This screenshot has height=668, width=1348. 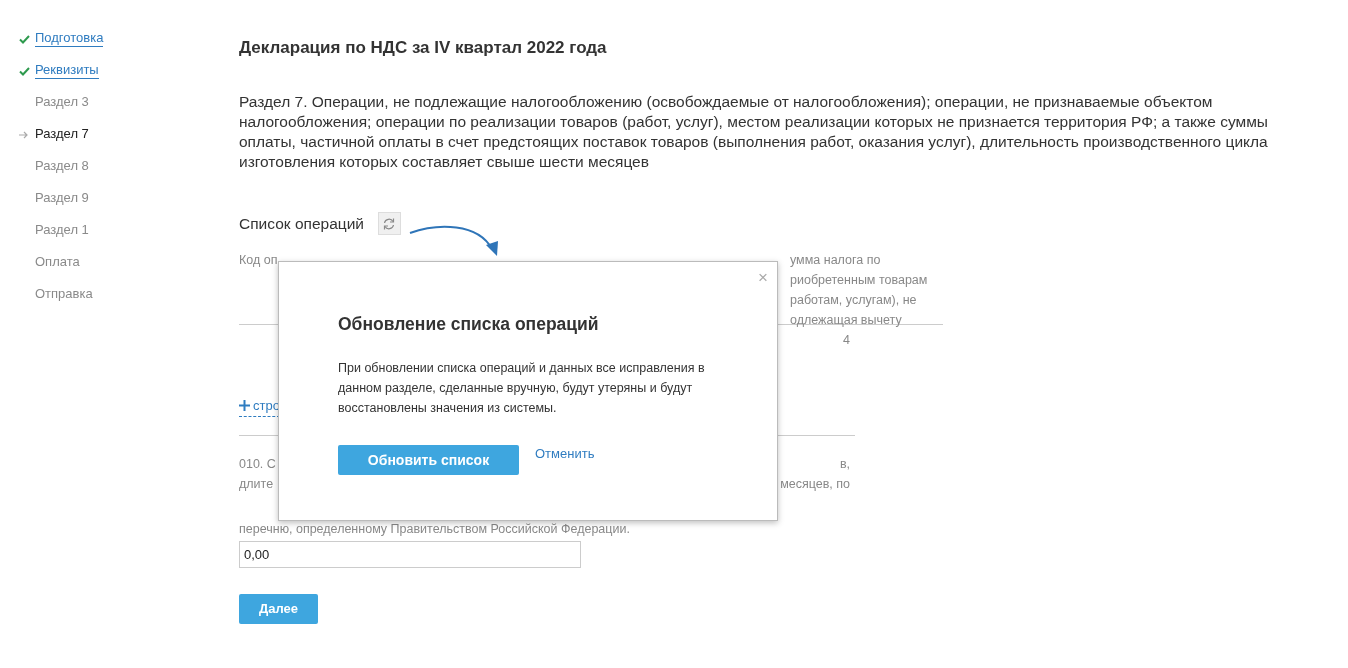 I want to click on column-header-line: риобретенным товарам, so click(x=859, y=281).